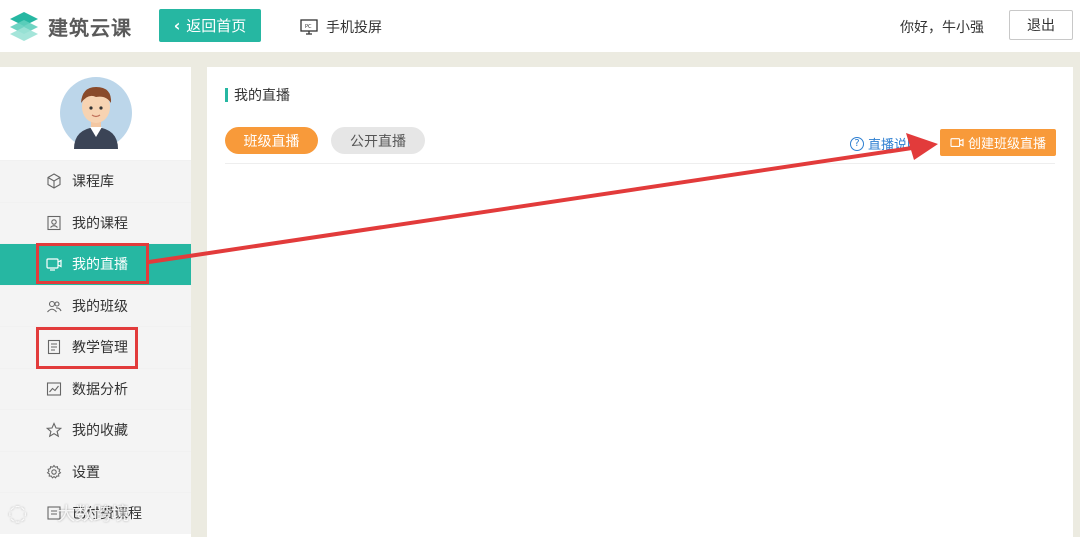  What do you see at coordinates (540, 26) in the screenshot?
I see `top-header: 建筑云课 ‹ 返回首页 PC 手机投屏 你好，牛小强 退出` at bounding box center [540, 26].